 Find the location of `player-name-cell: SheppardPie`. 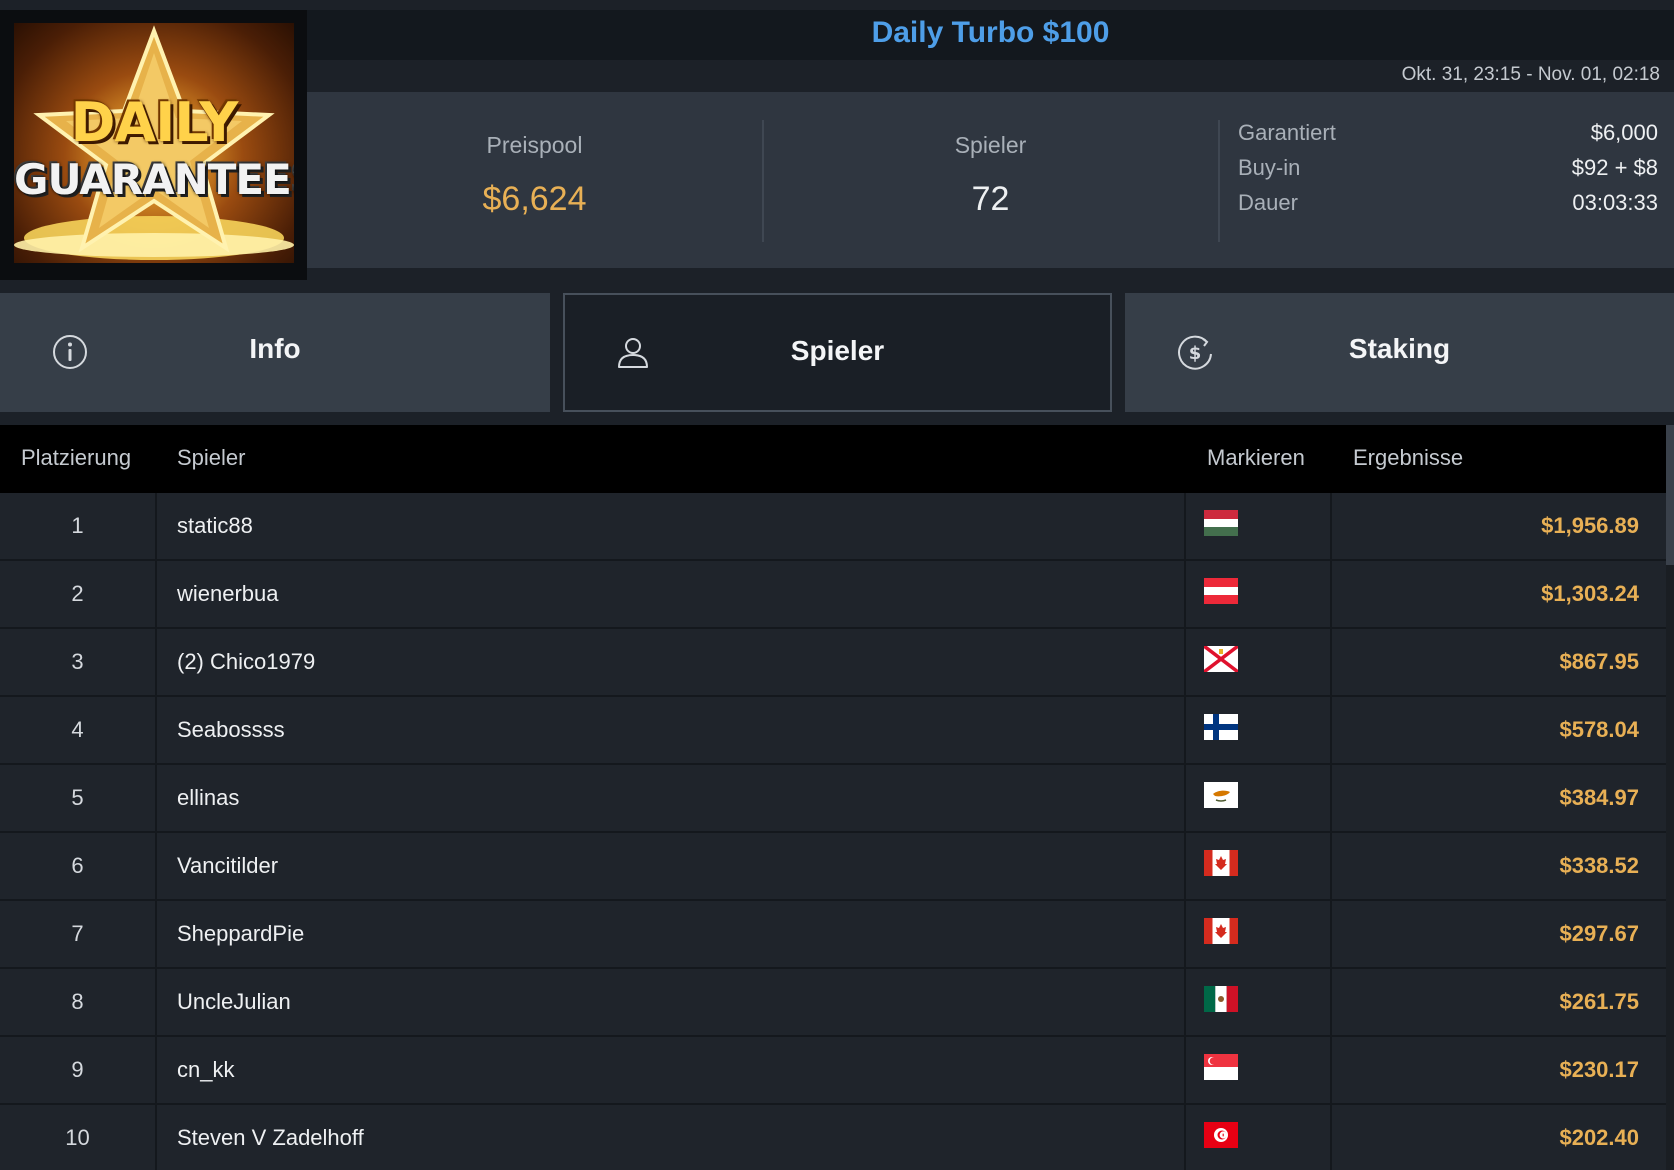

player-name-cell: SheppardPie is located at coordinates (240, 934).